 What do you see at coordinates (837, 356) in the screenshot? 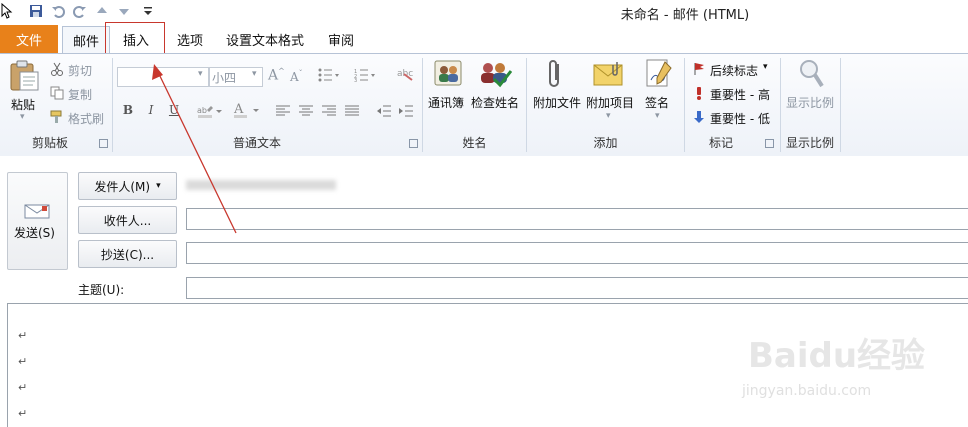
I see `watermark-brand: Baidu经验` at bounding box center [837, 356].